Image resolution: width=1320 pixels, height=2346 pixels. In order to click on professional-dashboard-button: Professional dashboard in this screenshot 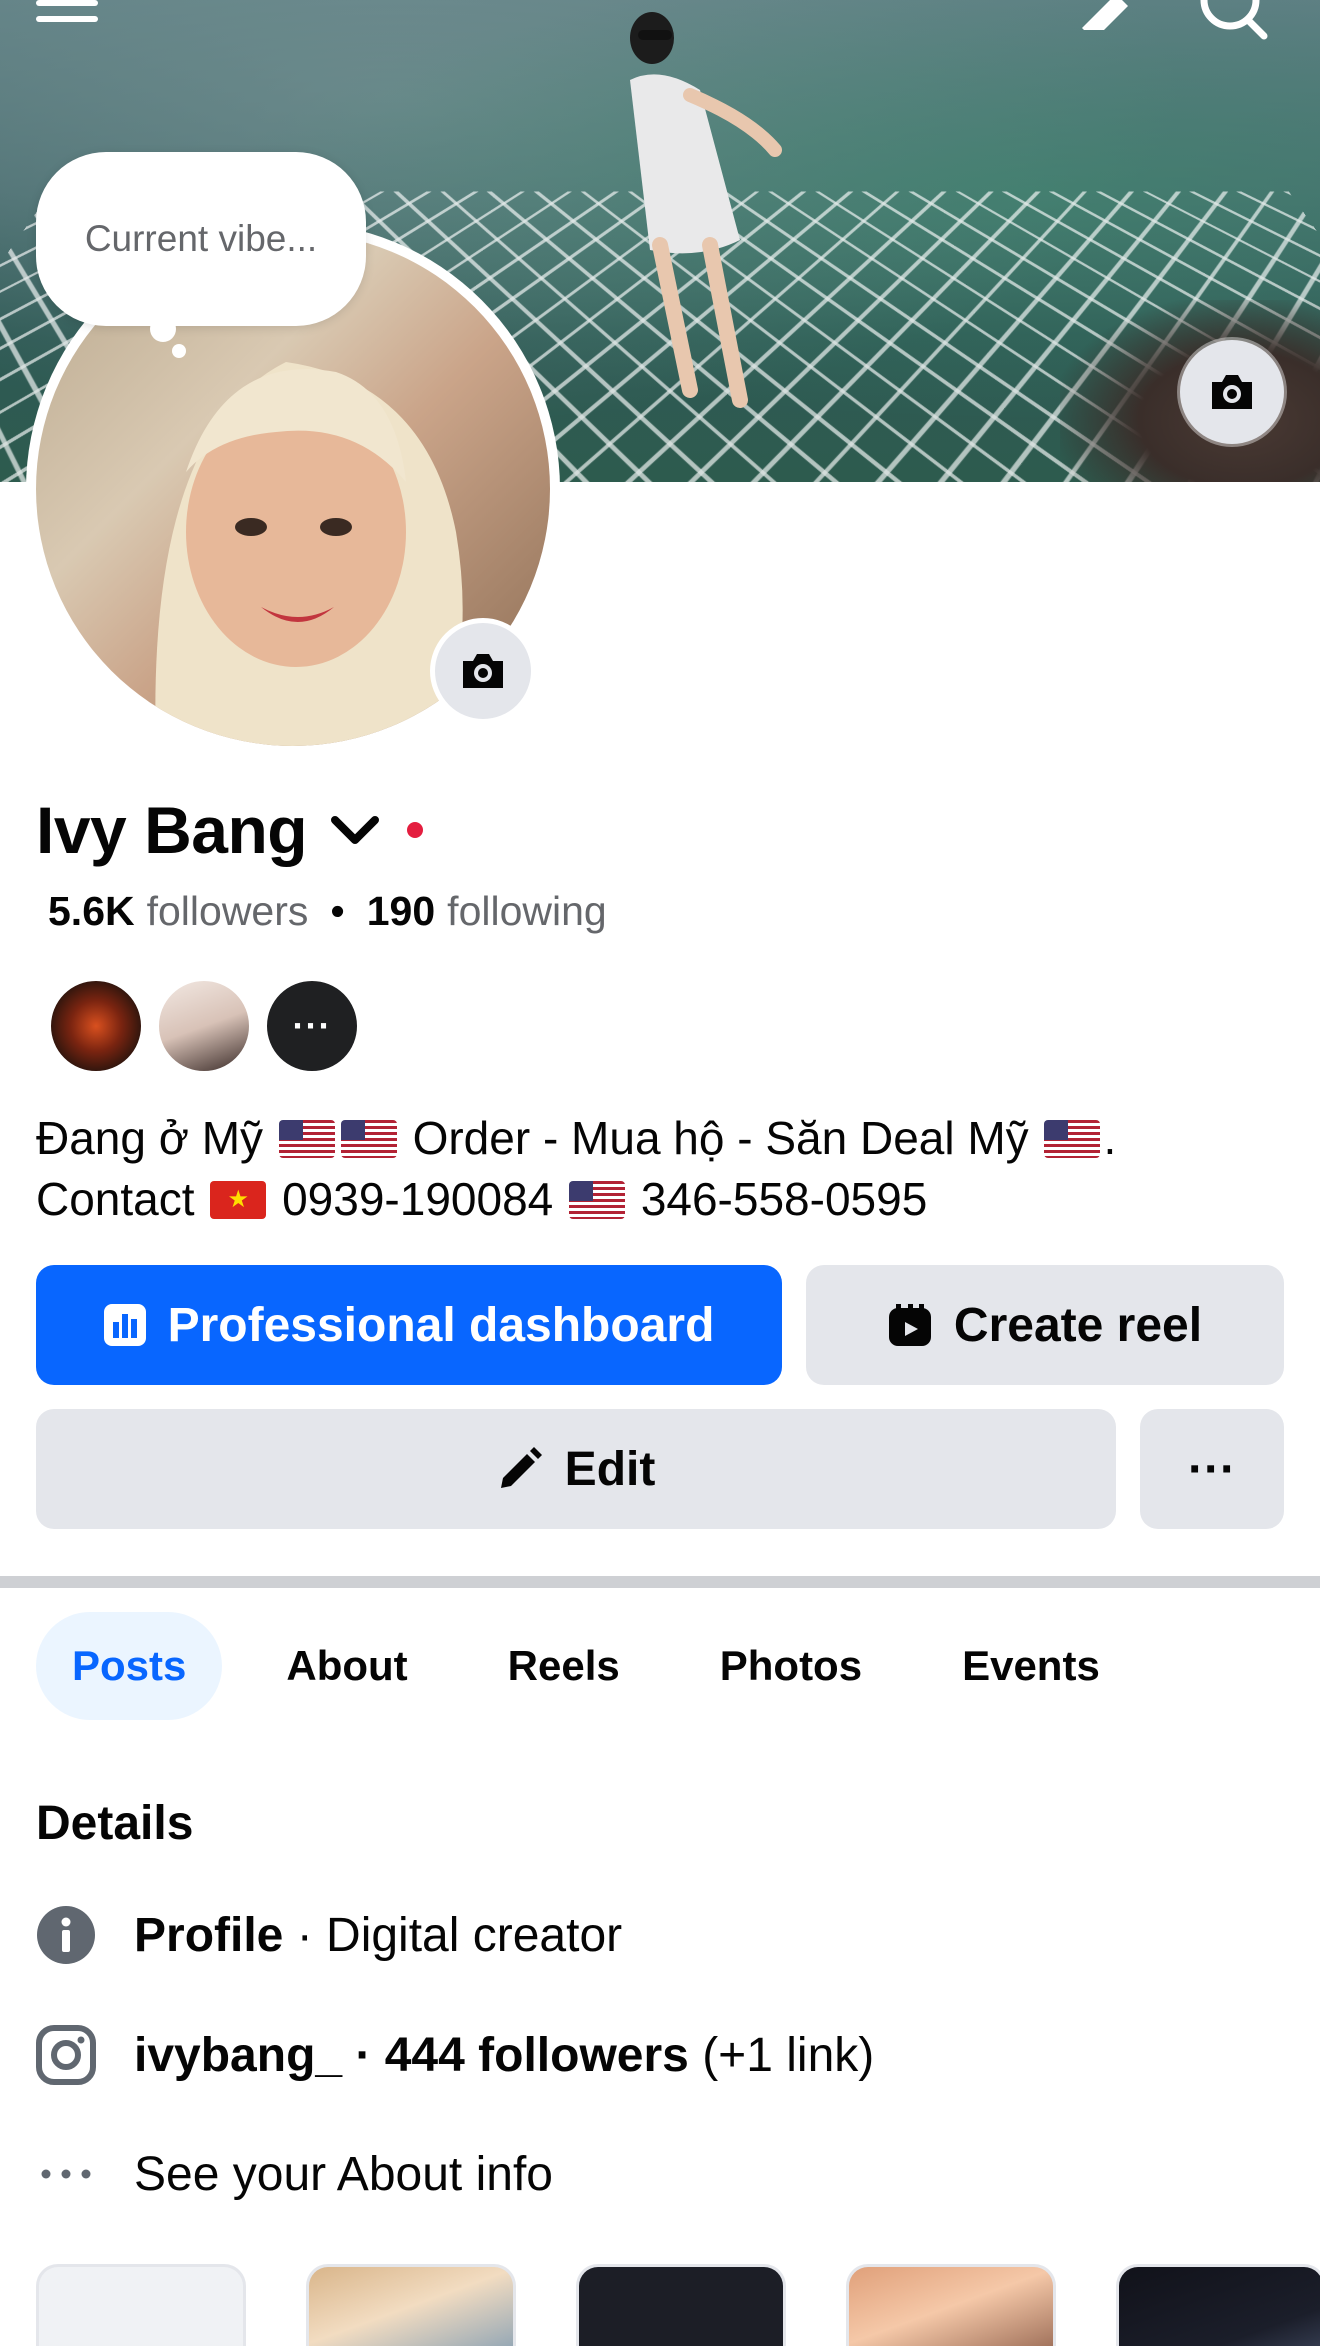, I will do `click(409, 1325)`.